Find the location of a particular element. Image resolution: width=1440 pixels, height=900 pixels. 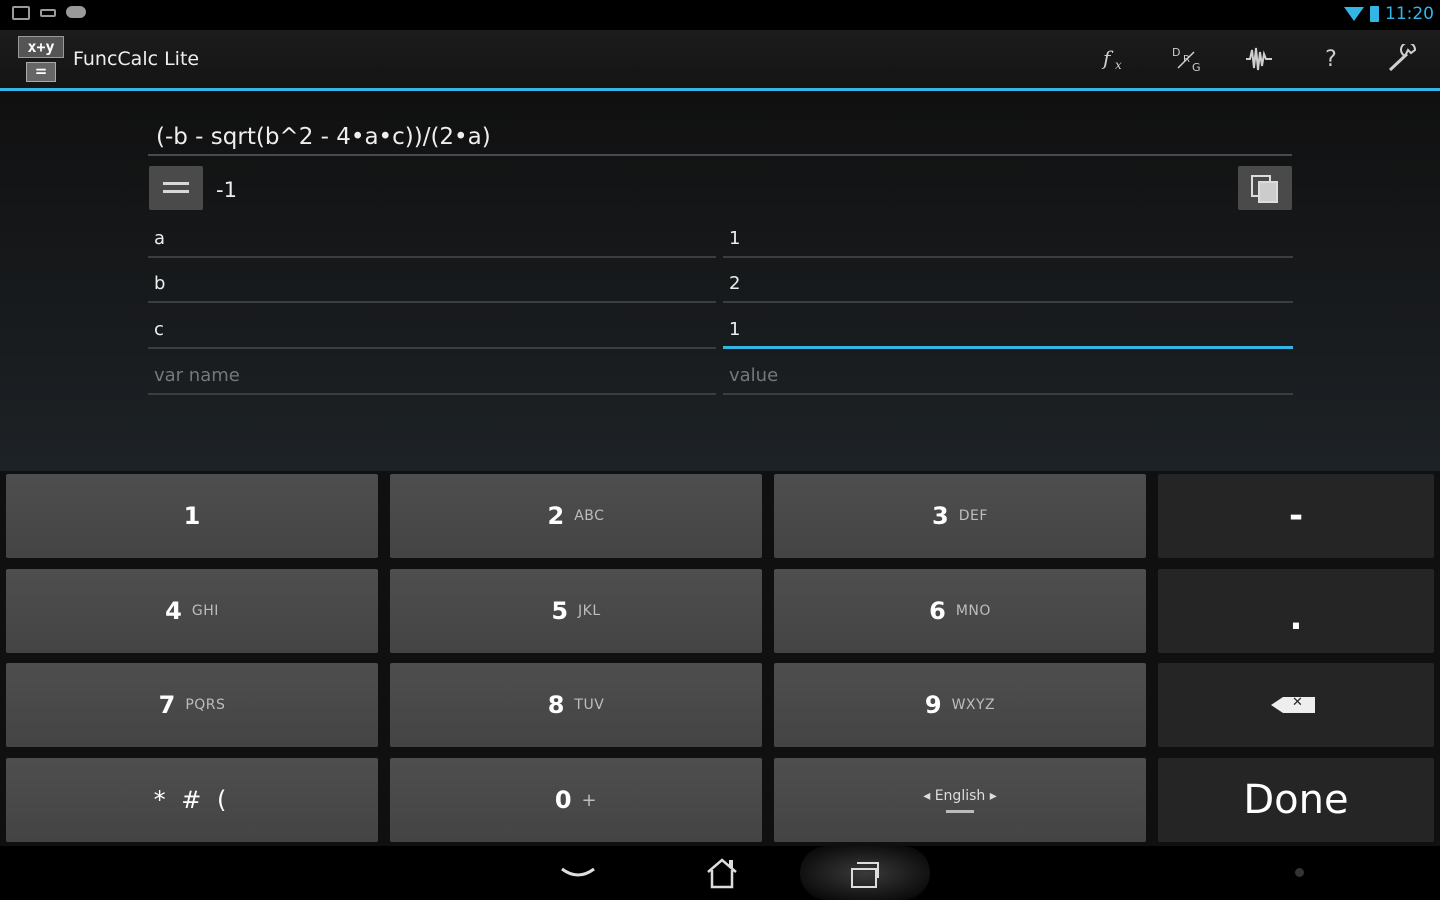

var-name-field: a is located at coordinates (432, 241).